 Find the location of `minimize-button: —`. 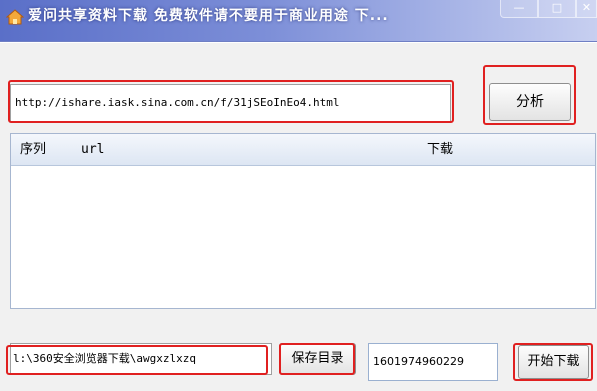

minimize-button: — is located at coordinates (519, 9).